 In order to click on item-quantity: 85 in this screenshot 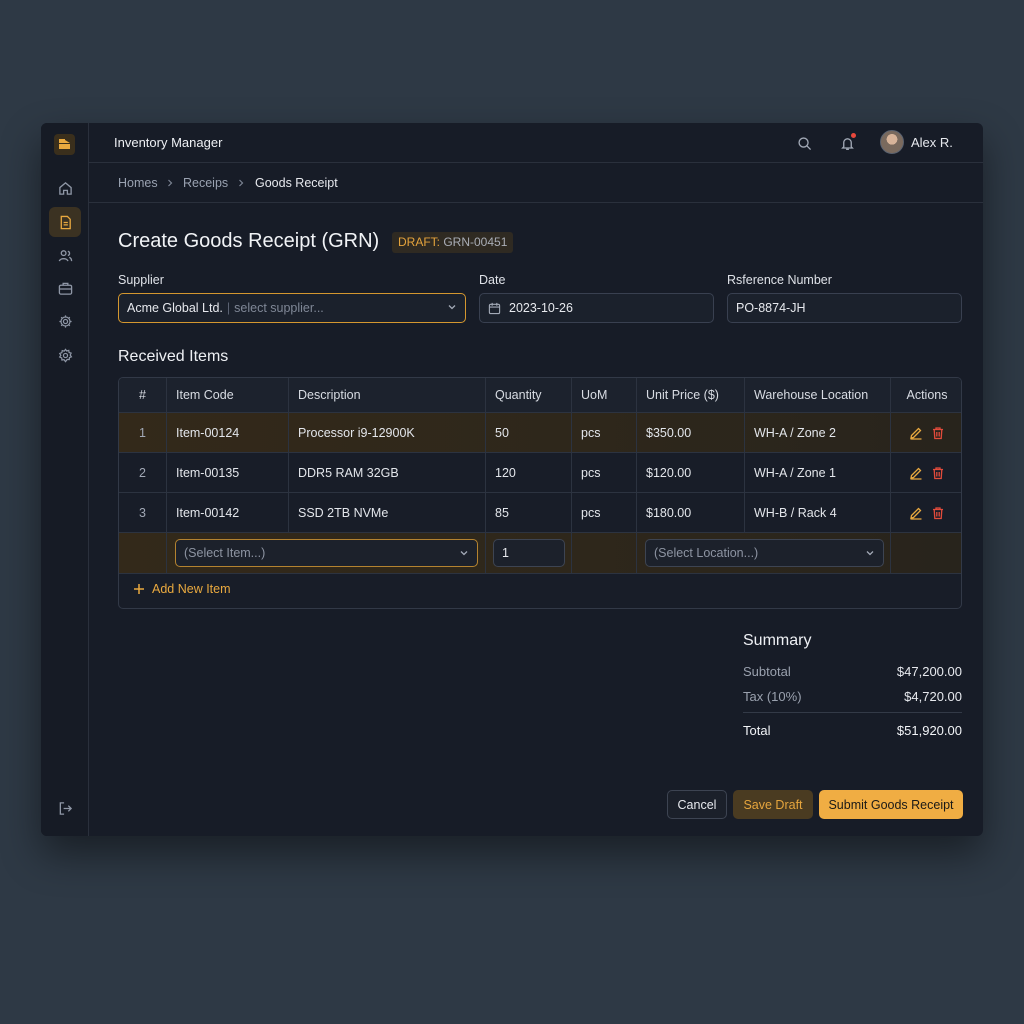, I will do `click(529, 512)`.